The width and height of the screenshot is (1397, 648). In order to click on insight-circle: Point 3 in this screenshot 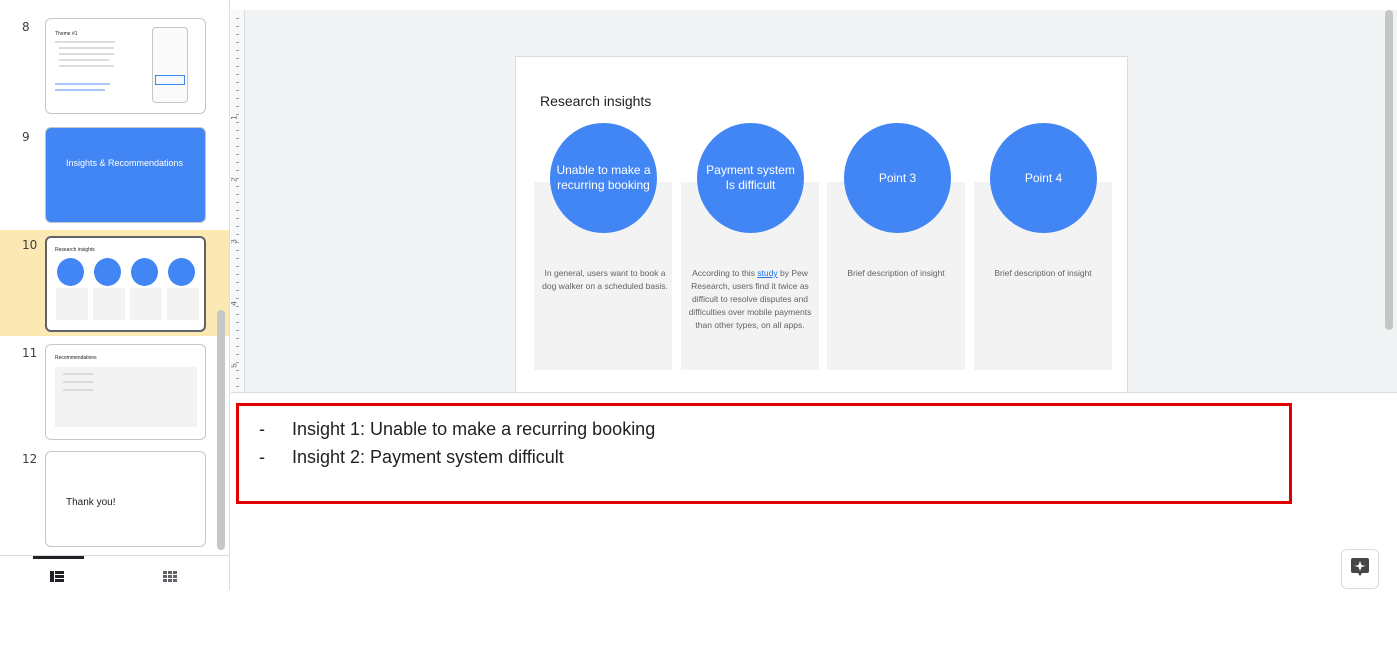, I will do `click(897, 178)`.